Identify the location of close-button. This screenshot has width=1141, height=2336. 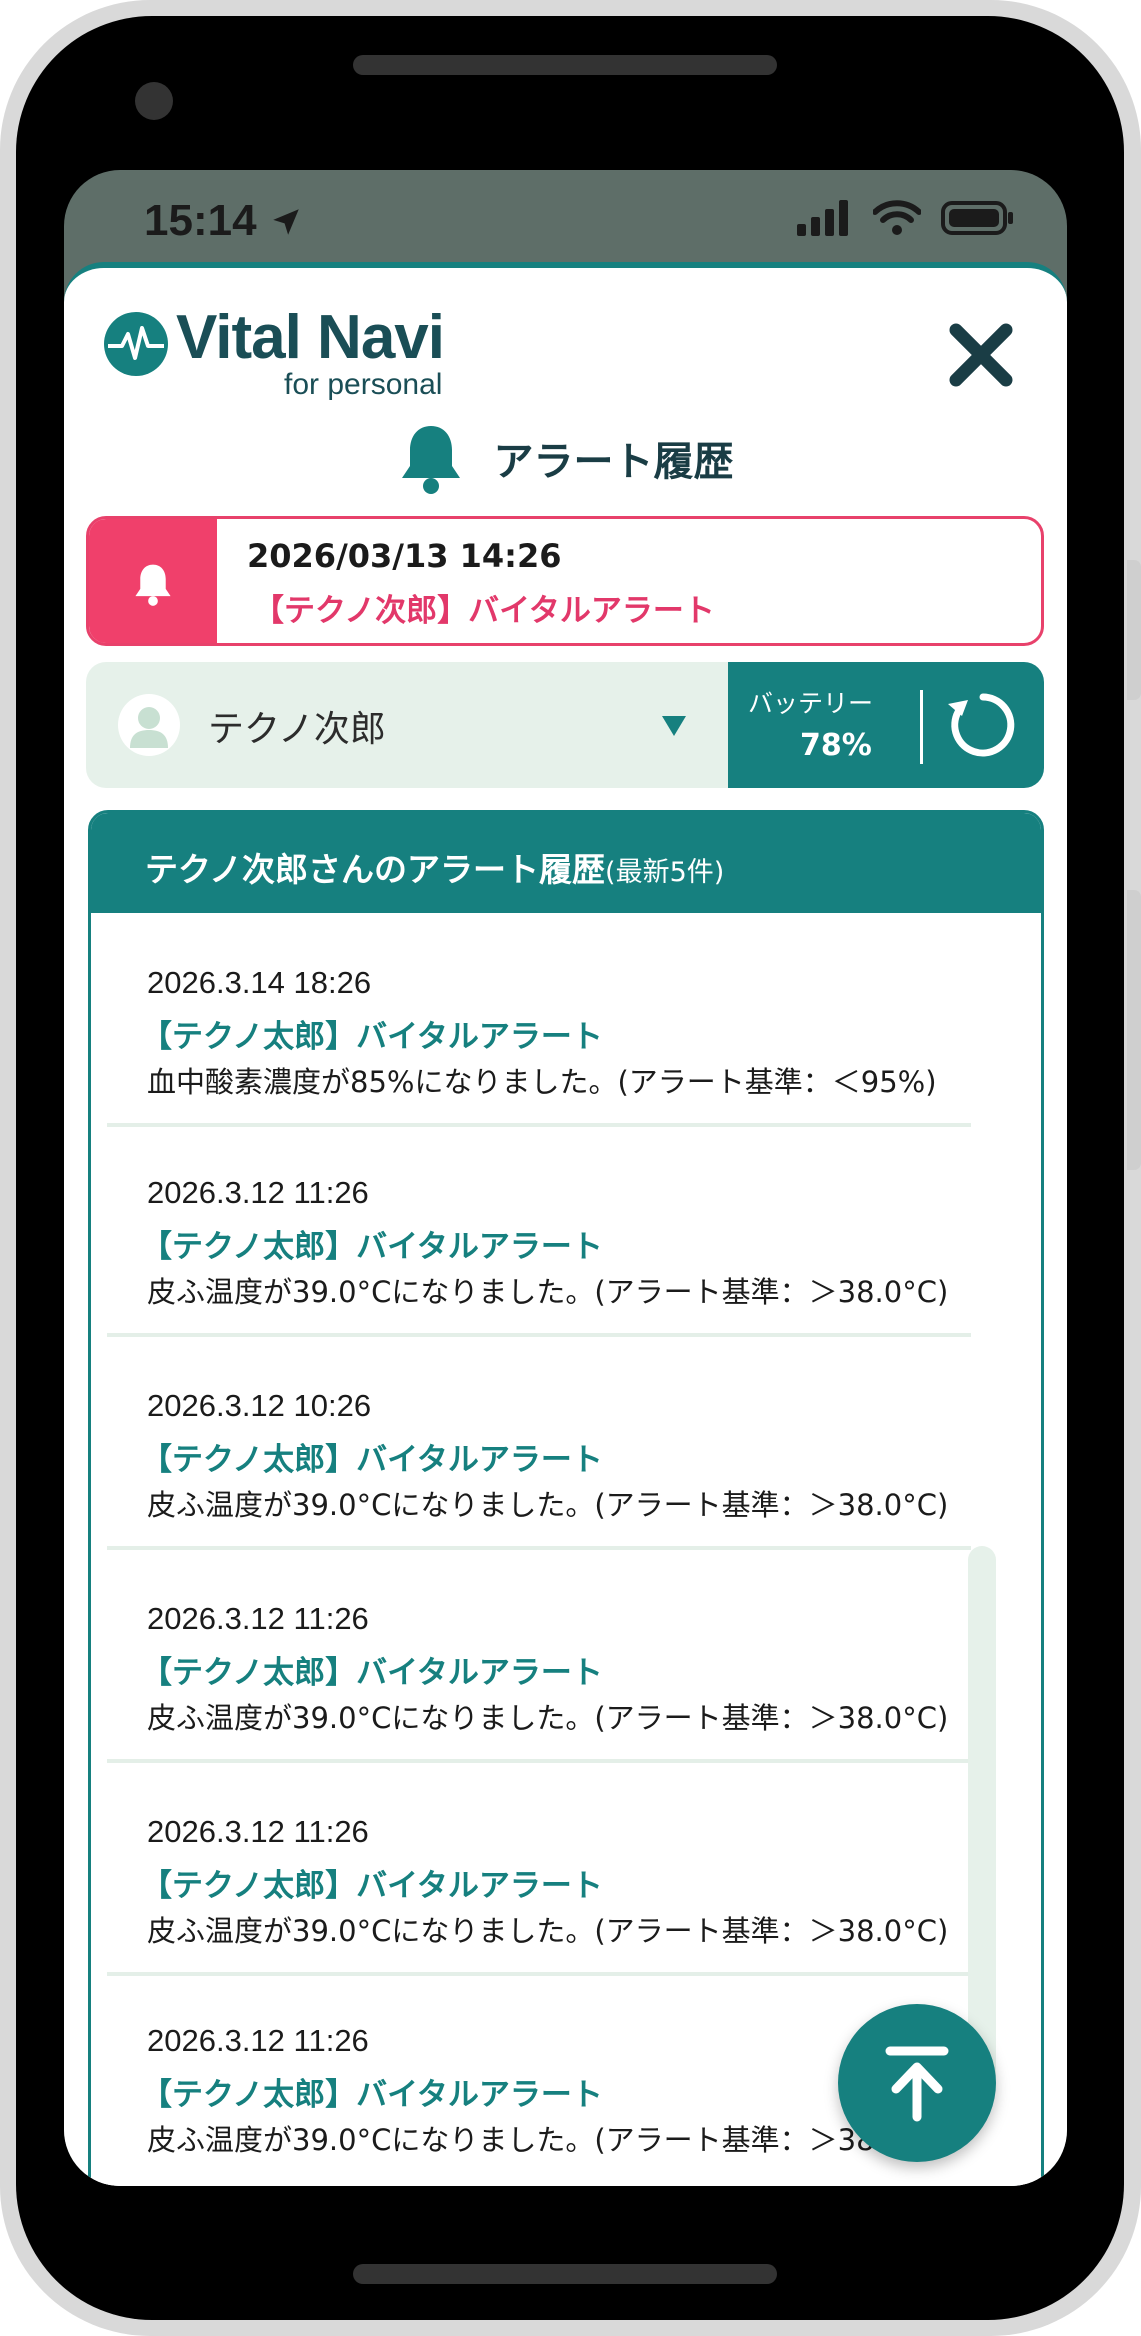
(981, 355).